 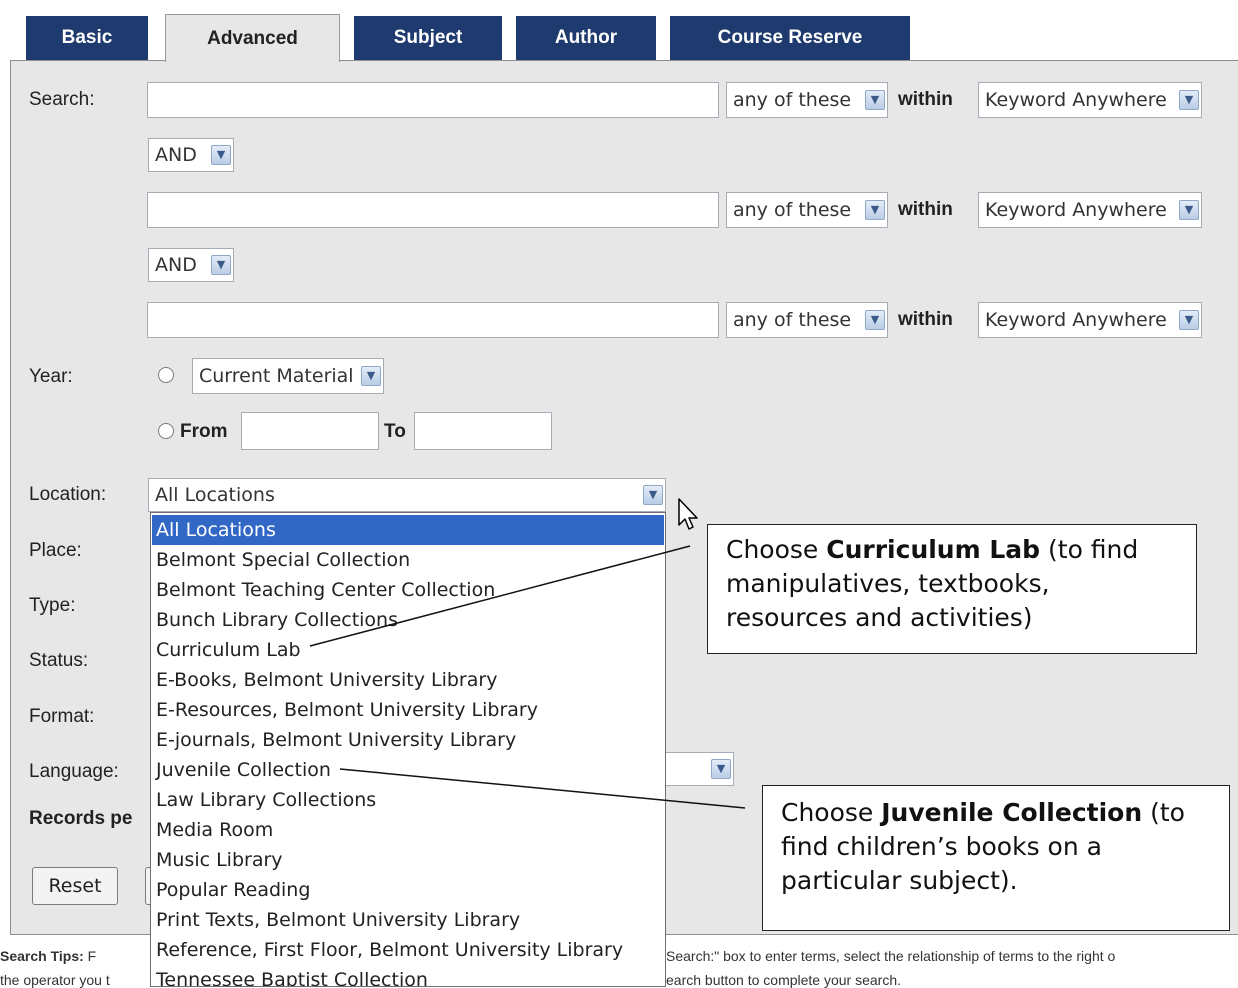 I want to click on type-label: Type:, so click(x=52, y=605).